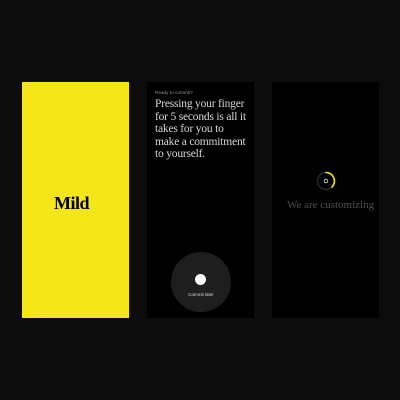  I want to click on commit-kicker: Ready to commit?, so click(174, 92).